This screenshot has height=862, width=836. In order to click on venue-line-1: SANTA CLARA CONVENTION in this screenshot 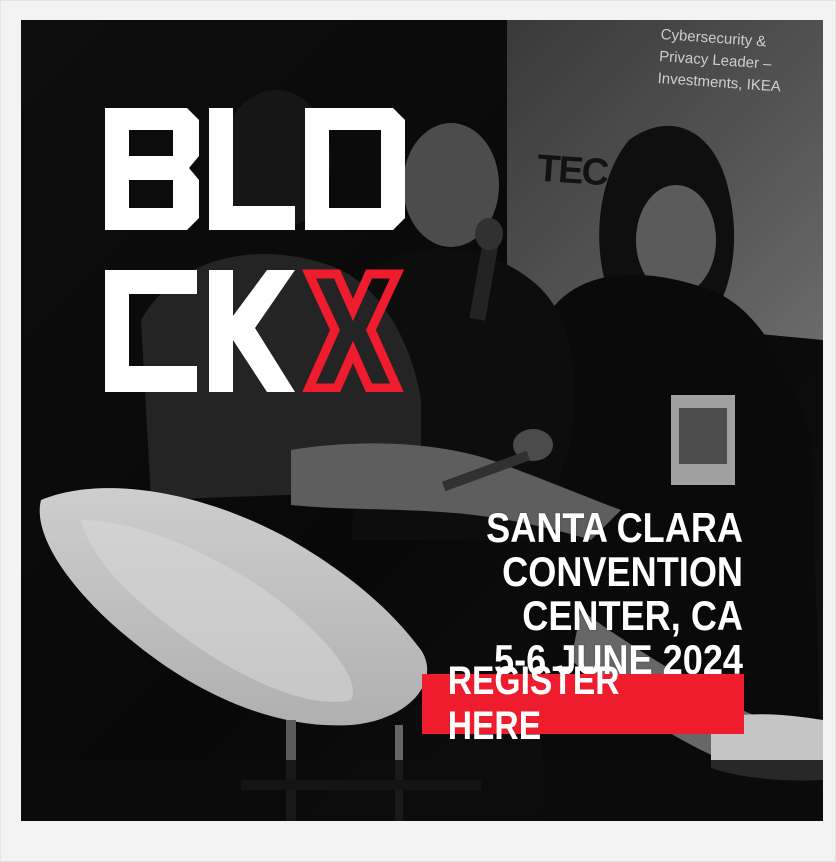, I will do `click(614, 549)`.